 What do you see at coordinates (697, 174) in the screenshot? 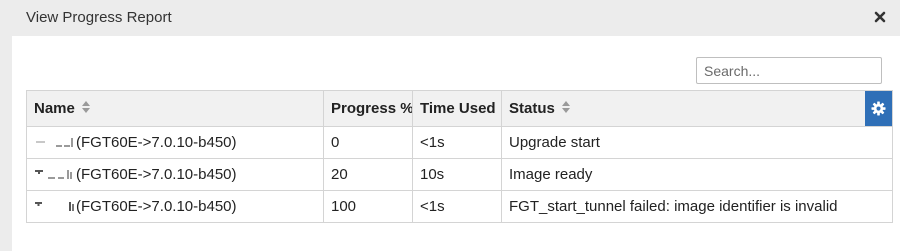
I see `status-cell: Image ready` at bounding box center [697, 174].